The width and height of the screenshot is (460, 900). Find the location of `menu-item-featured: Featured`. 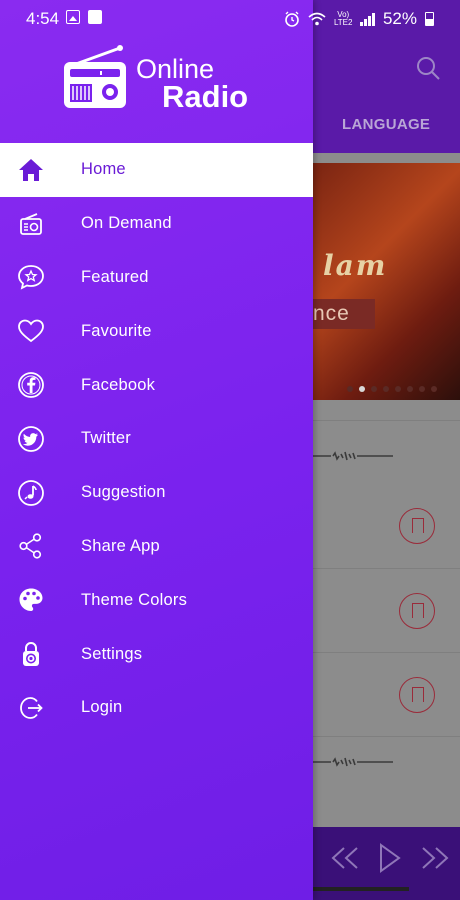

menu-item-featured: Featured is located at coordinates (156, 278).